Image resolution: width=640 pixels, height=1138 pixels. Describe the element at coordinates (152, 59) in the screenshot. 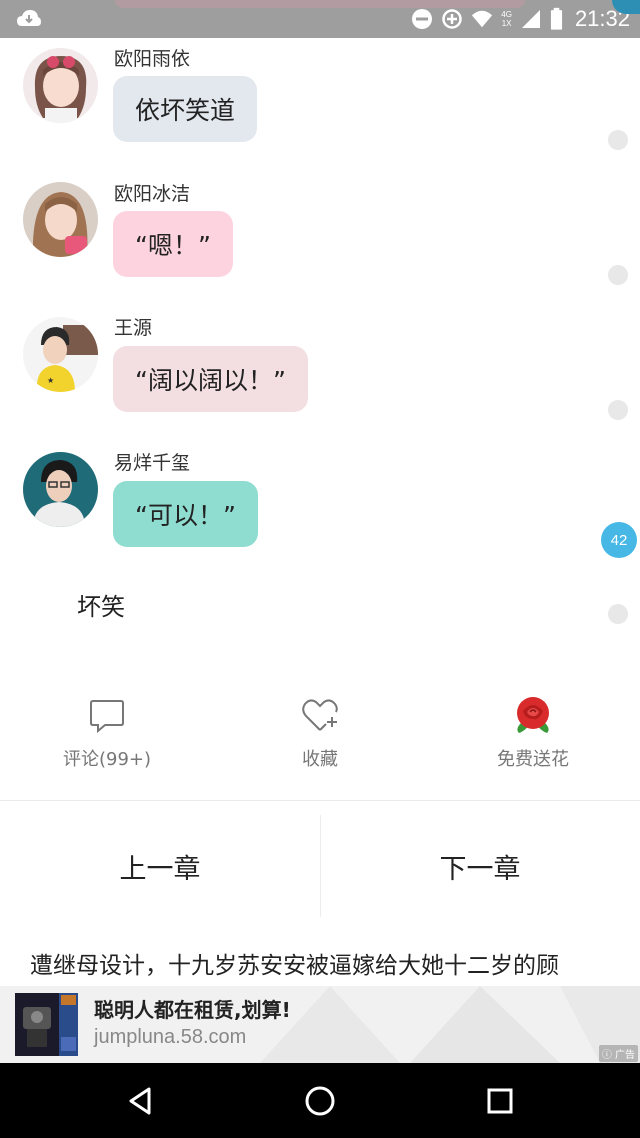

I see `sender-name: 欧阳雨依` at that location.